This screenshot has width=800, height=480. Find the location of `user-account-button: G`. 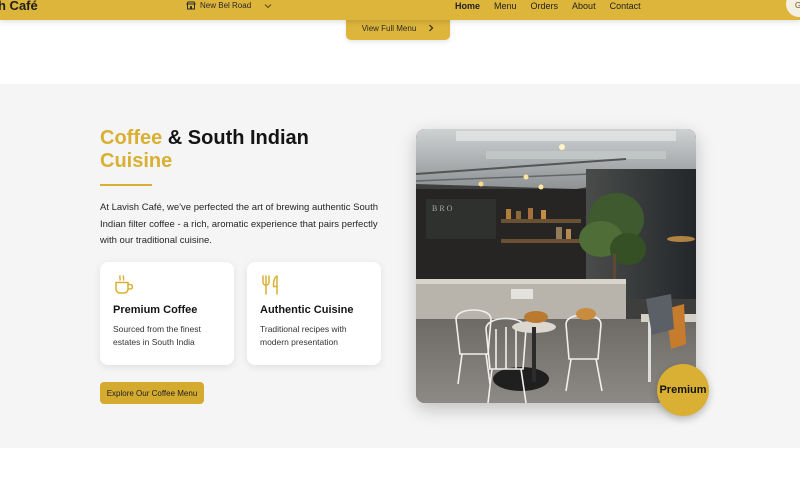

user-account-button: G is located at coordinates (793, 8).